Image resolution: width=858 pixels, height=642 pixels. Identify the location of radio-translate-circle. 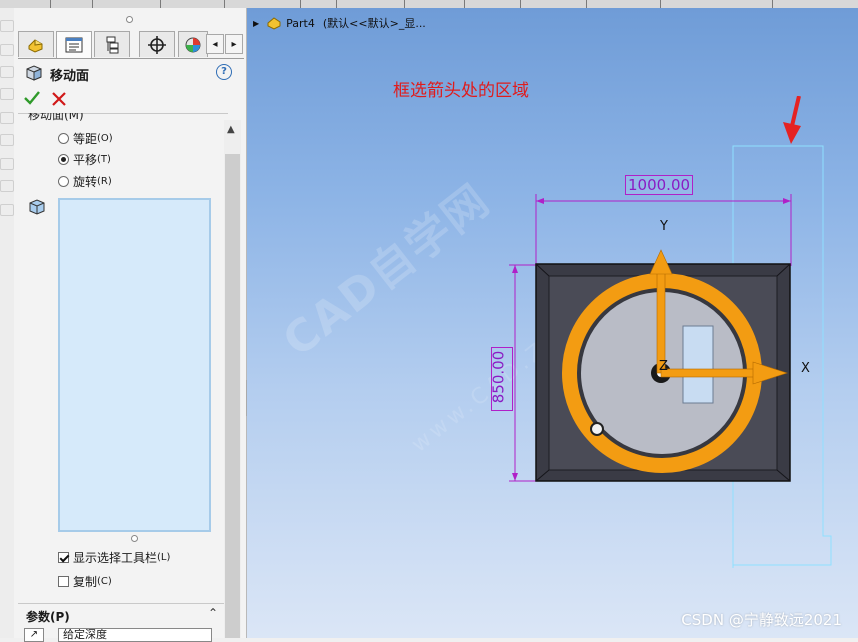
(63, 159).